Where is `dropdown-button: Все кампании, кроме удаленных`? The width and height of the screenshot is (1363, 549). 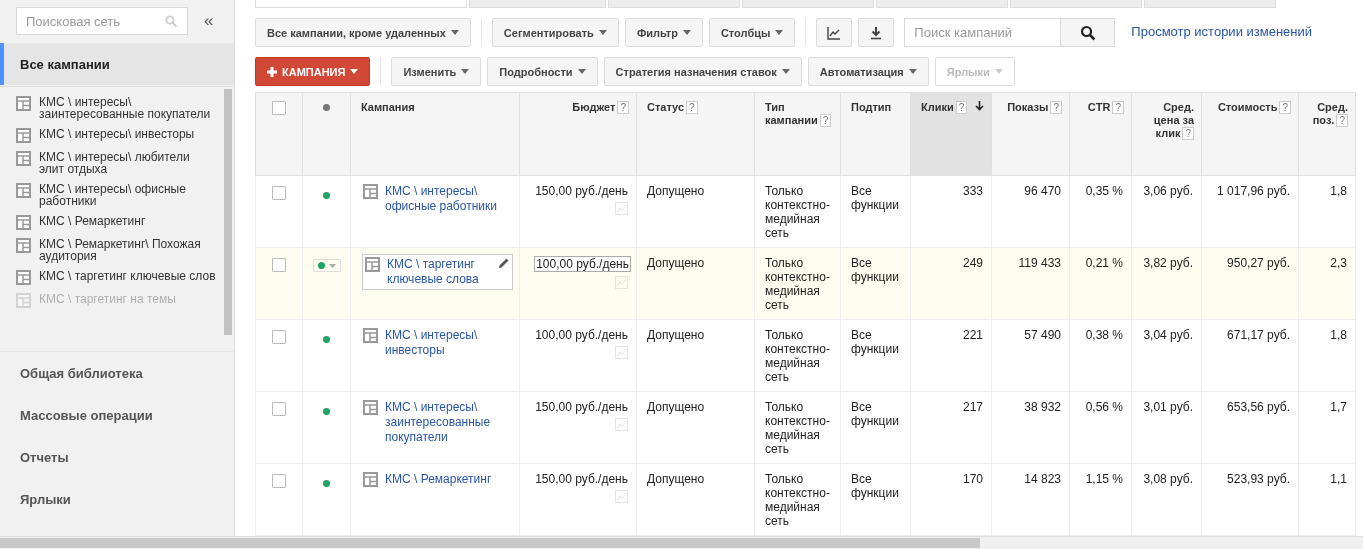 dropdown-button: Все кампании, кроме удаленных is located at coordinates (363, 32).